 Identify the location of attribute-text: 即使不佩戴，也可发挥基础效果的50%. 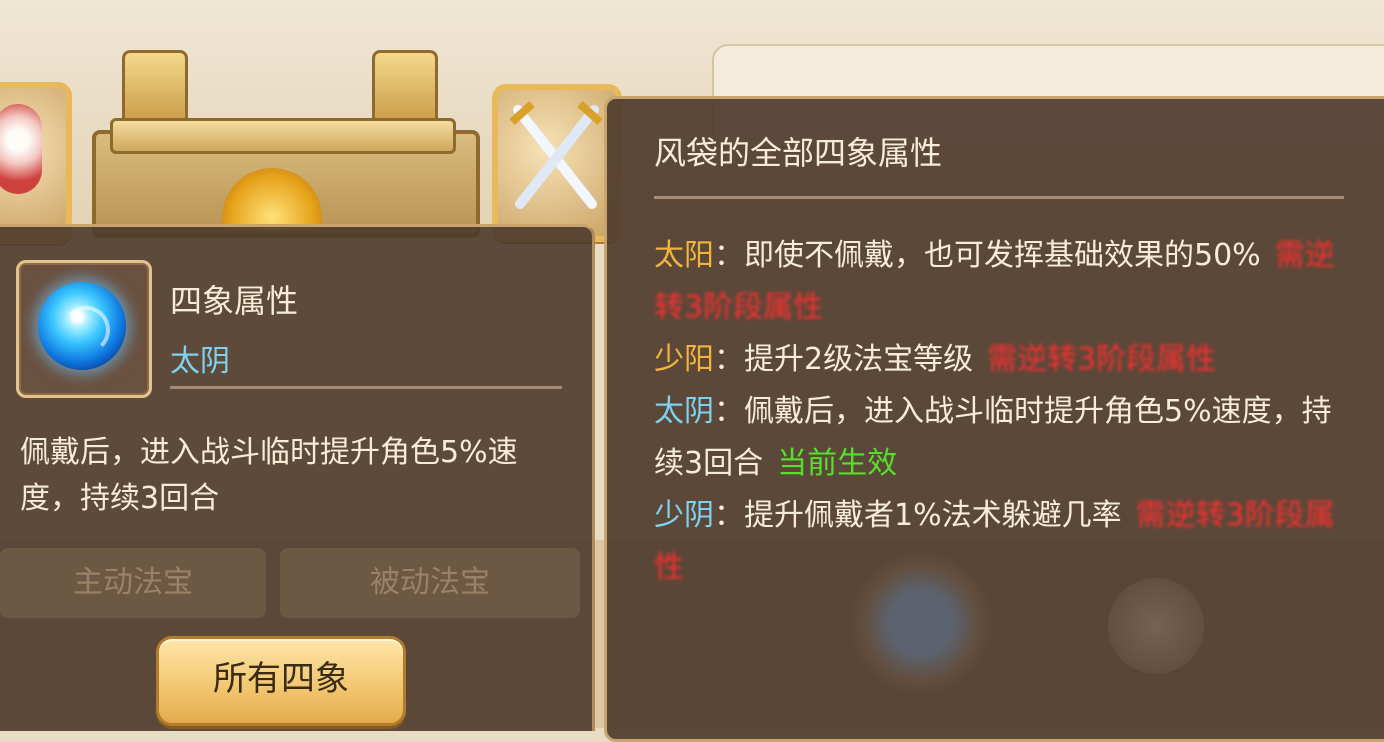
(1002, 255).